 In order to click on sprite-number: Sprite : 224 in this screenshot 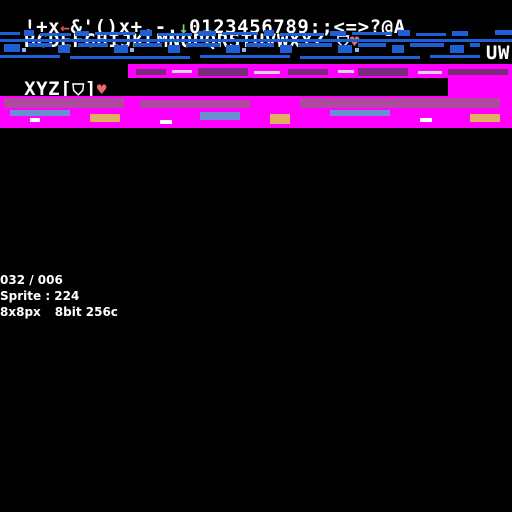, I will do `click(40, 296)`.